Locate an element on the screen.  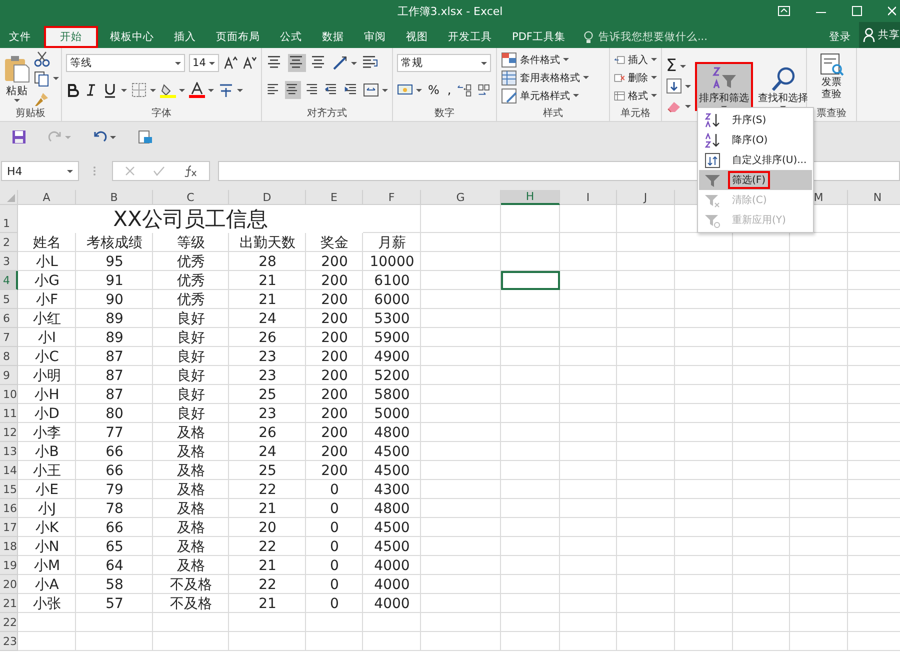
orientation-icon is located at coordinates (340, 63).